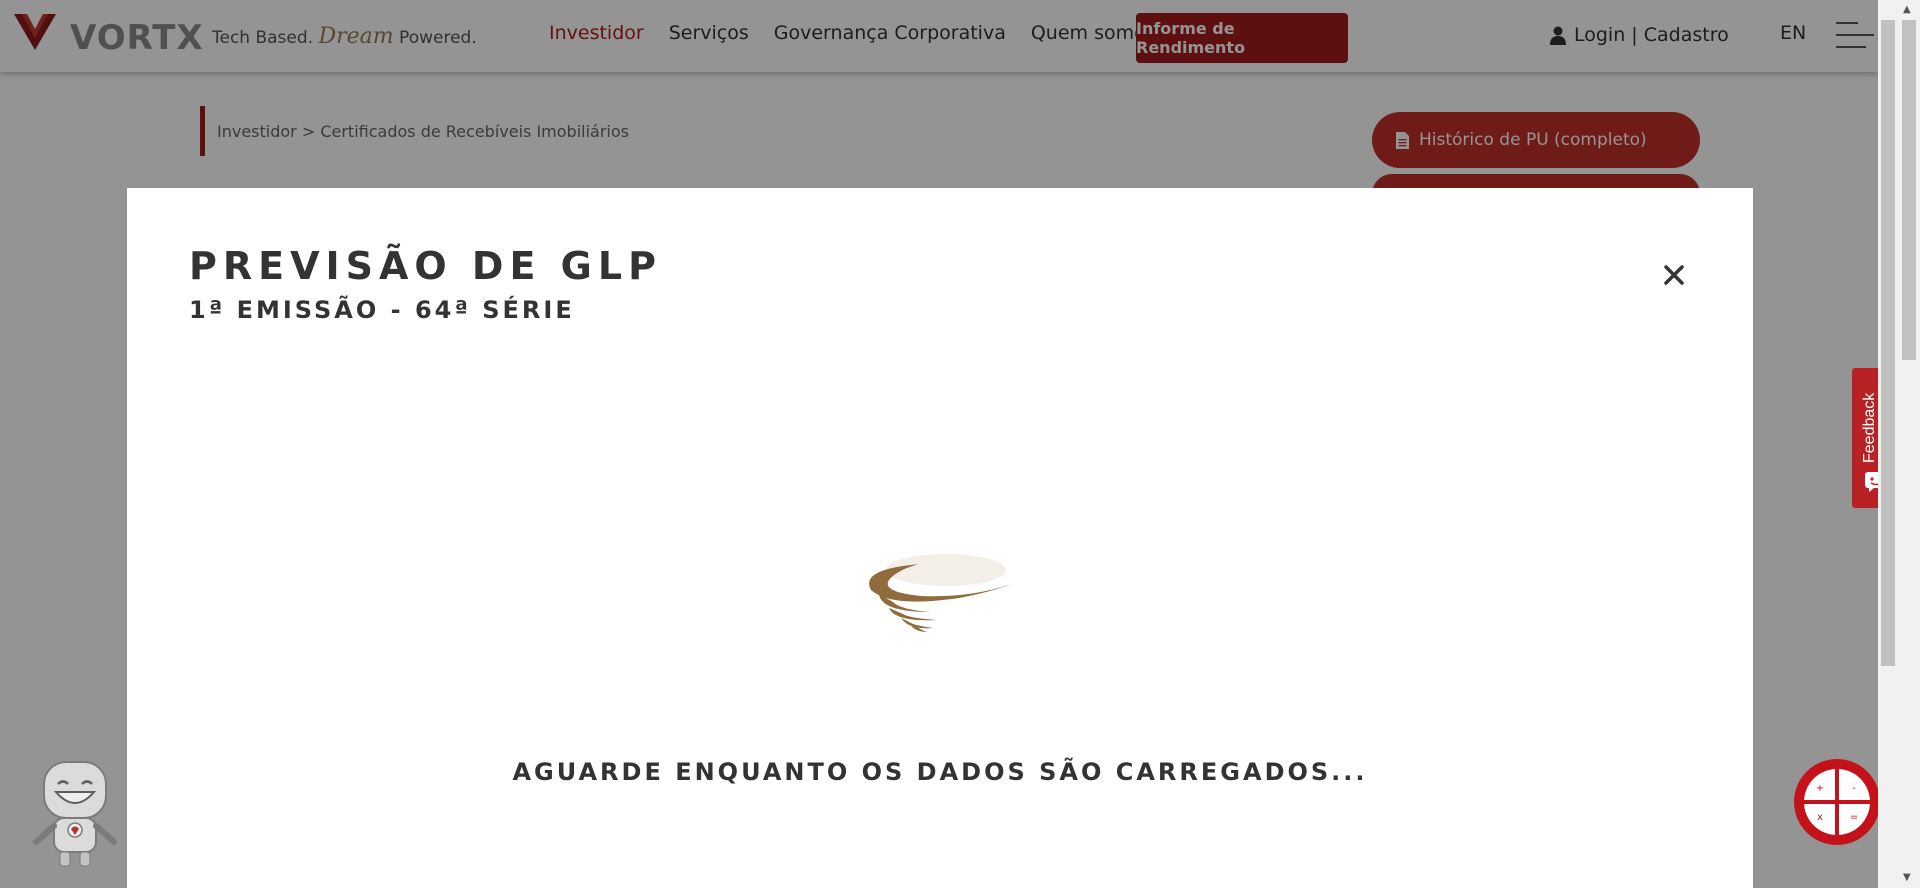 The width and height of the screenshot is (1920, 888). Describe the element at coordinates (425, 266) in the screenshot. I see `modal-title: PREVISÃO DE GLP` at that location.